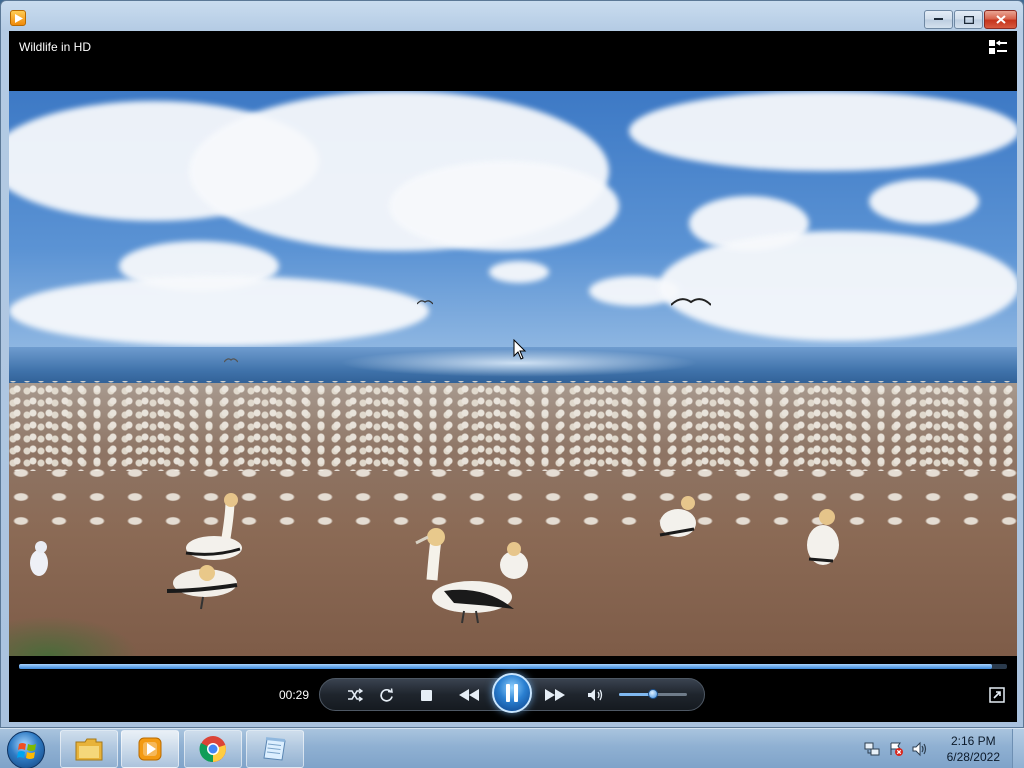  I want to click on seek-bar, so click(513, 666).